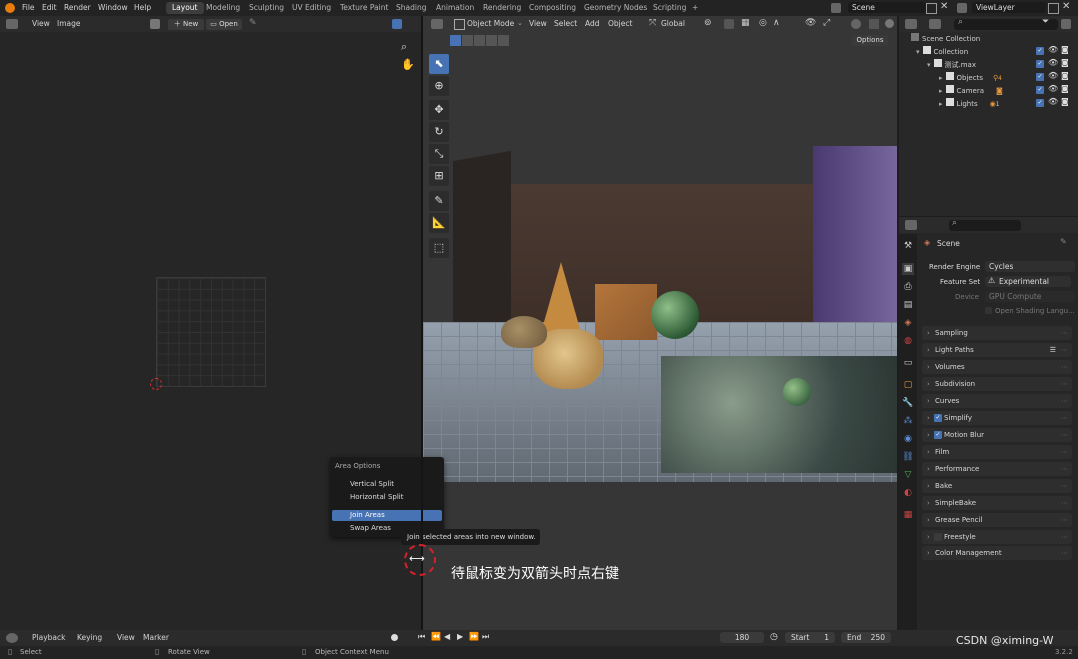 The image size is (1078, 659). What do you see at coordinates (411, 8) in the screenshot?
I see `tab-shading: Shading` at bounding box center [411, 8].